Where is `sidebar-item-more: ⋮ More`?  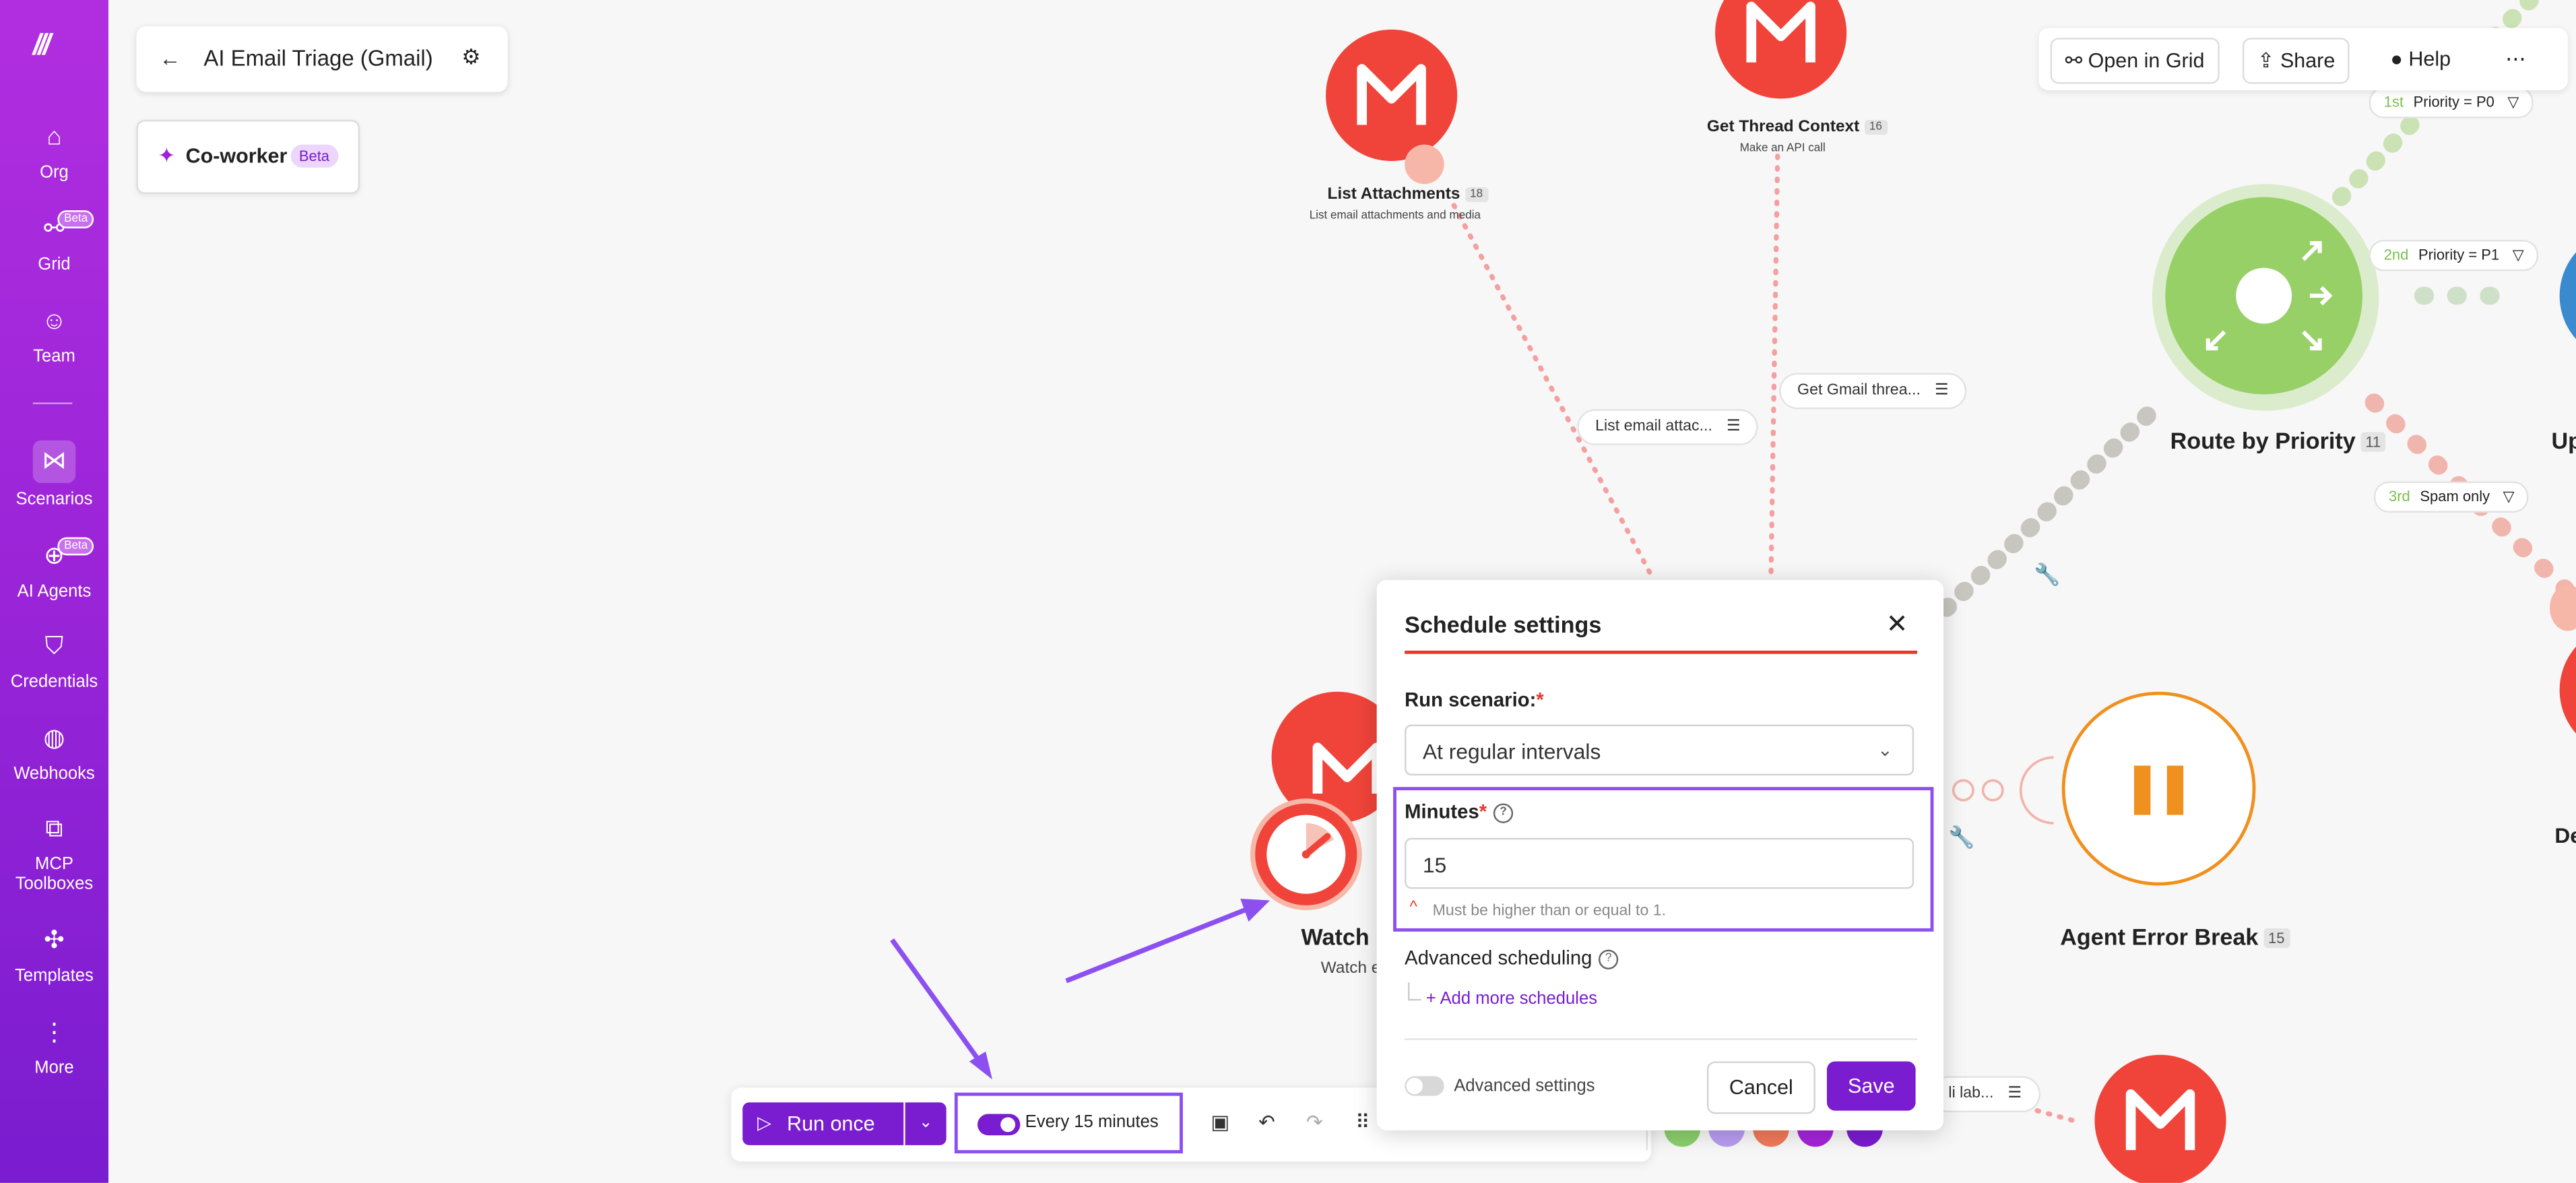
sidebar-item-more: ⋮ More is located at coordinates (54, 1046).